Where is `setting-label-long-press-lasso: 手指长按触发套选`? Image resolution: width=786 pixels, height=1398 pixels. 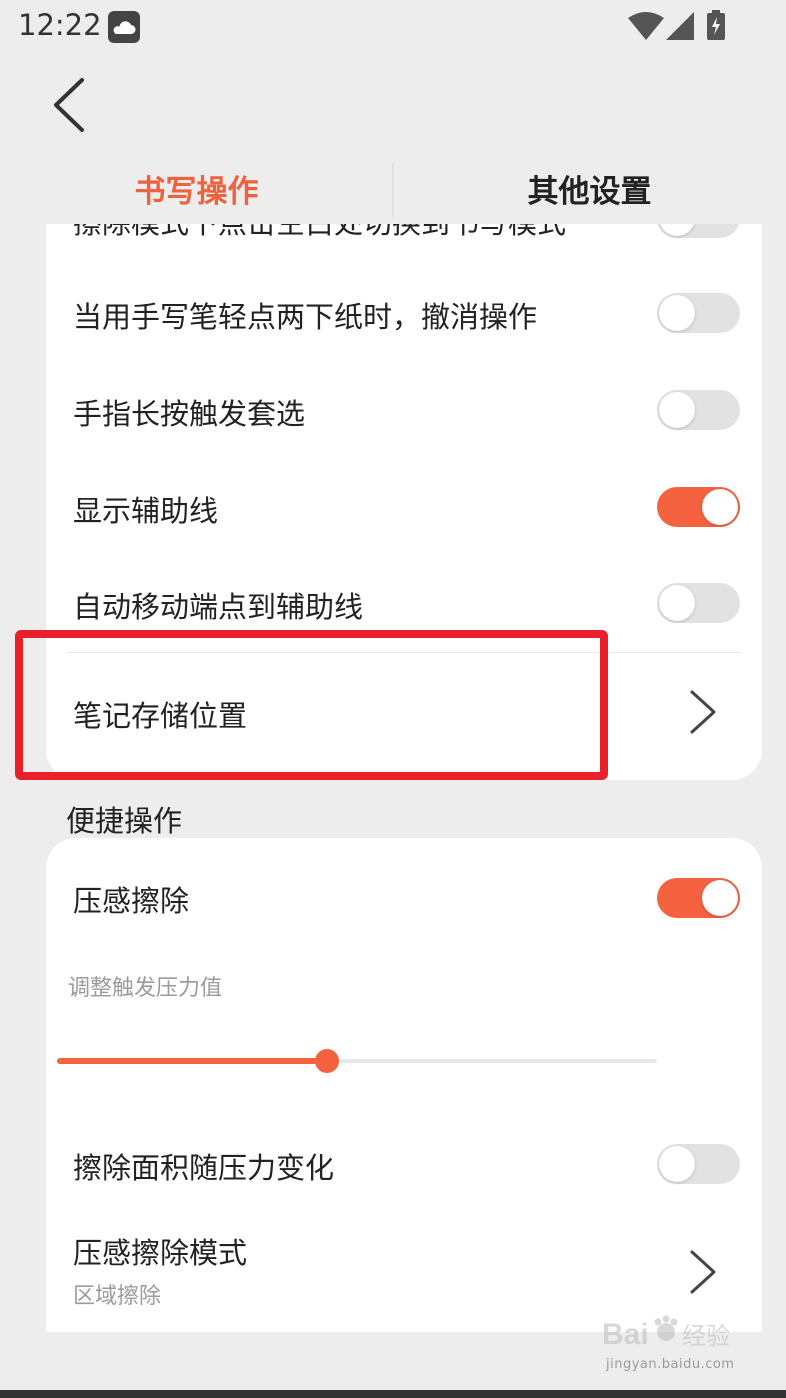
setting-label-long-press-lasso: 手指长按触发套选 is located at coordinates (189, 414).